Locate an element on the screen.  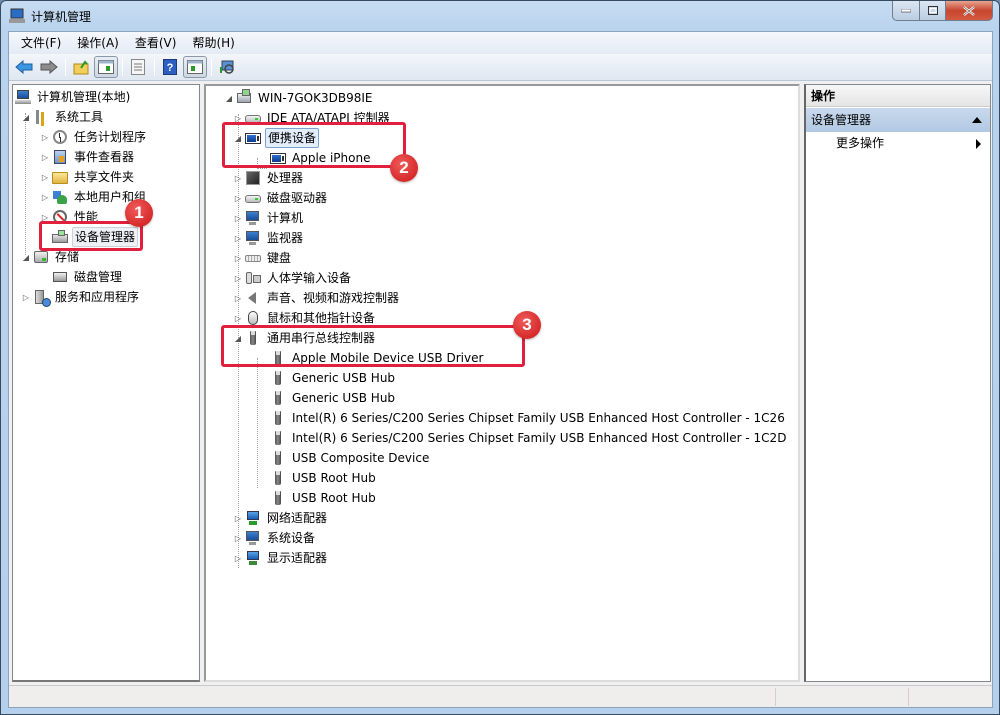
properties-button is located at coordinates (138, 67).